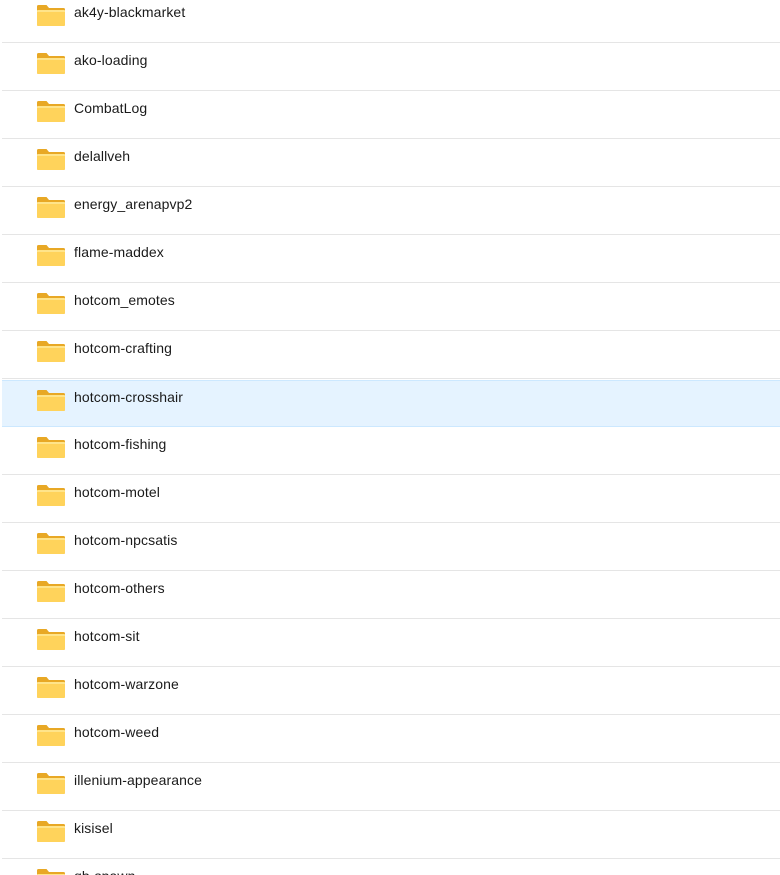 Image resolution: width=780 pixels, height=875 pixels. Describe the element at coordinates (105, 871) in the screenshot. I see `folder-name: qb-spawn` at that location.